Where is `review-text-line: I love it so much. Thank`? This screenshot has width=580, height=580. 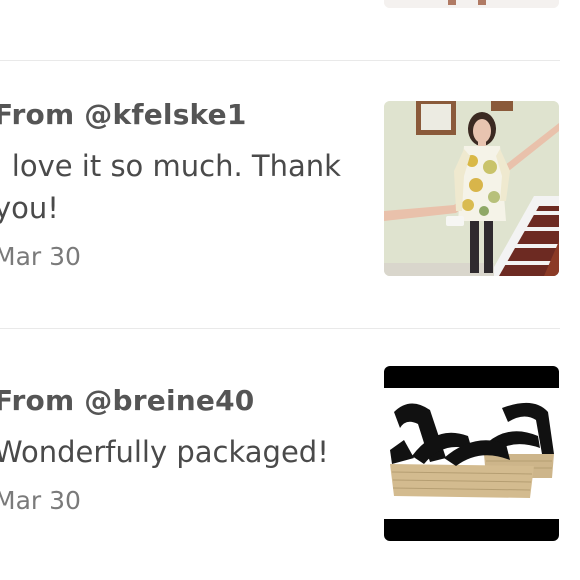
review-text-line: I love it so much. Thank is located at coordinates (170, 166).